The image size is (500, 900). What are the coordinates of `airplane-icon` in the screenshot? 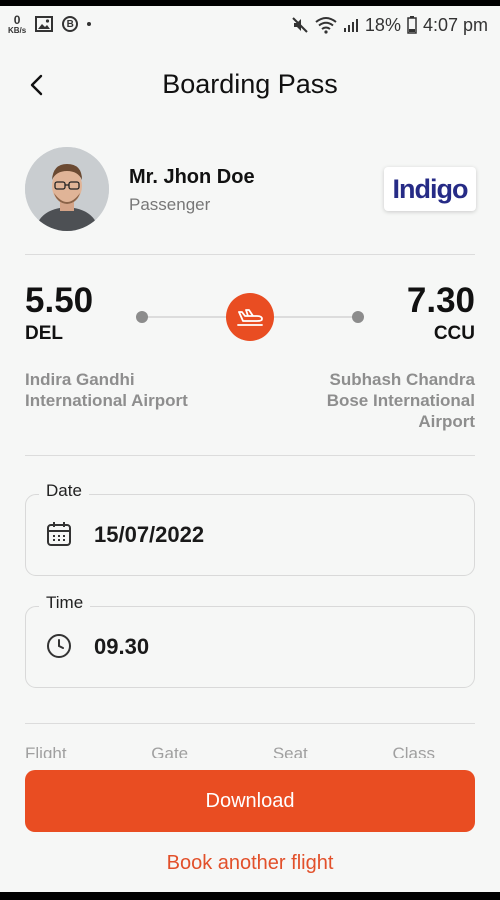 It's located at (250, 317).